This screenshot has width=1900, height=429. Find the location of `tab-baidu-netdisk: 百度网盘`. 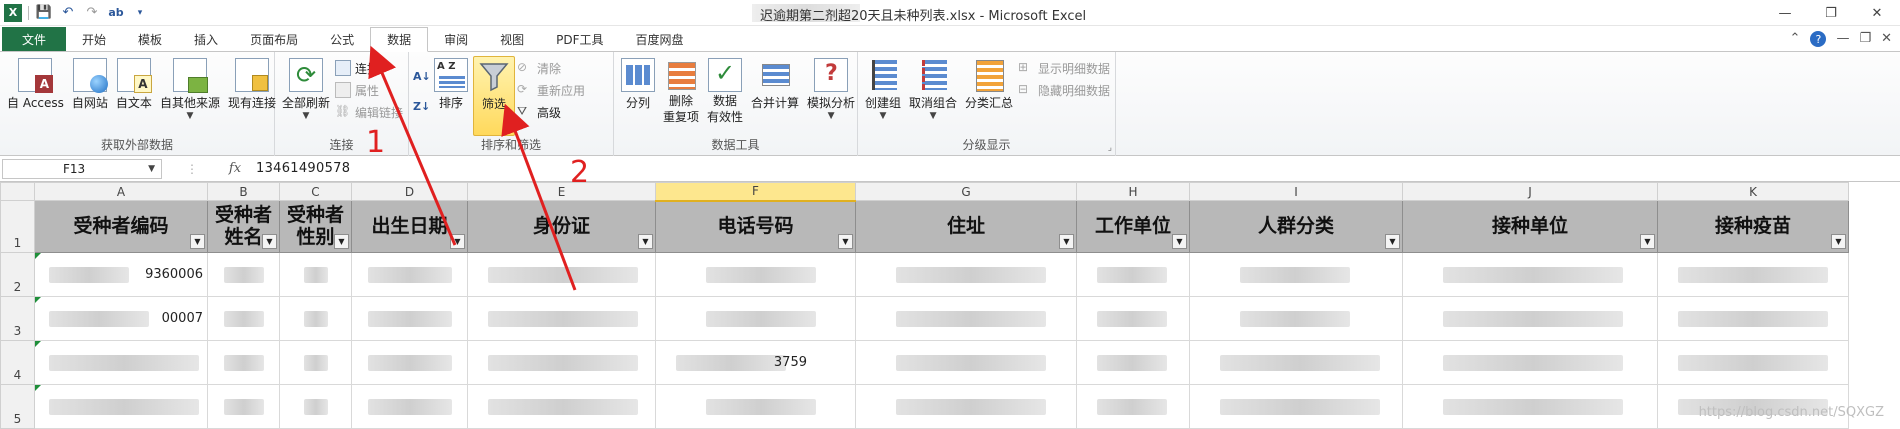

tab-baidu-netdisk: 百度网盘 is located at coordinates (660, 39).